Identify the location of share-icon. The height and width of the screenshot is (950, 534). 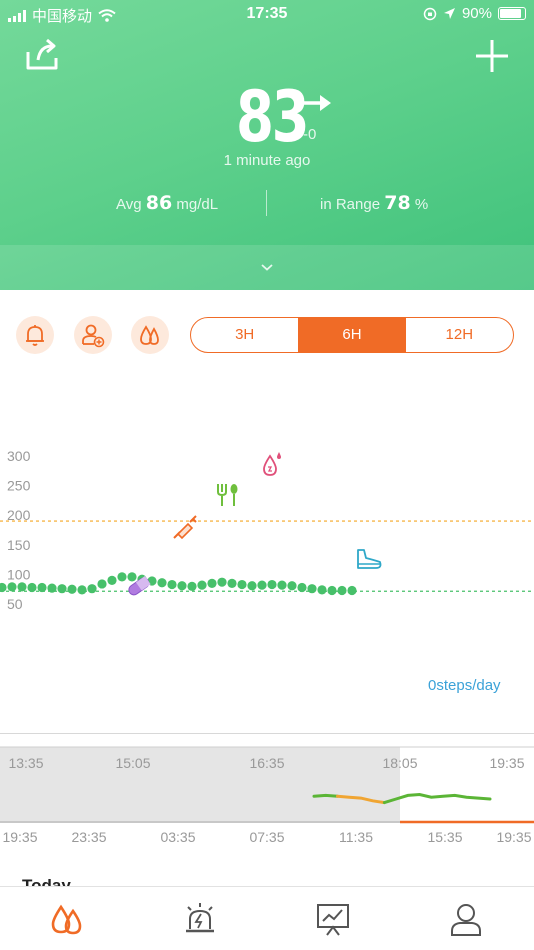
(42, 56).